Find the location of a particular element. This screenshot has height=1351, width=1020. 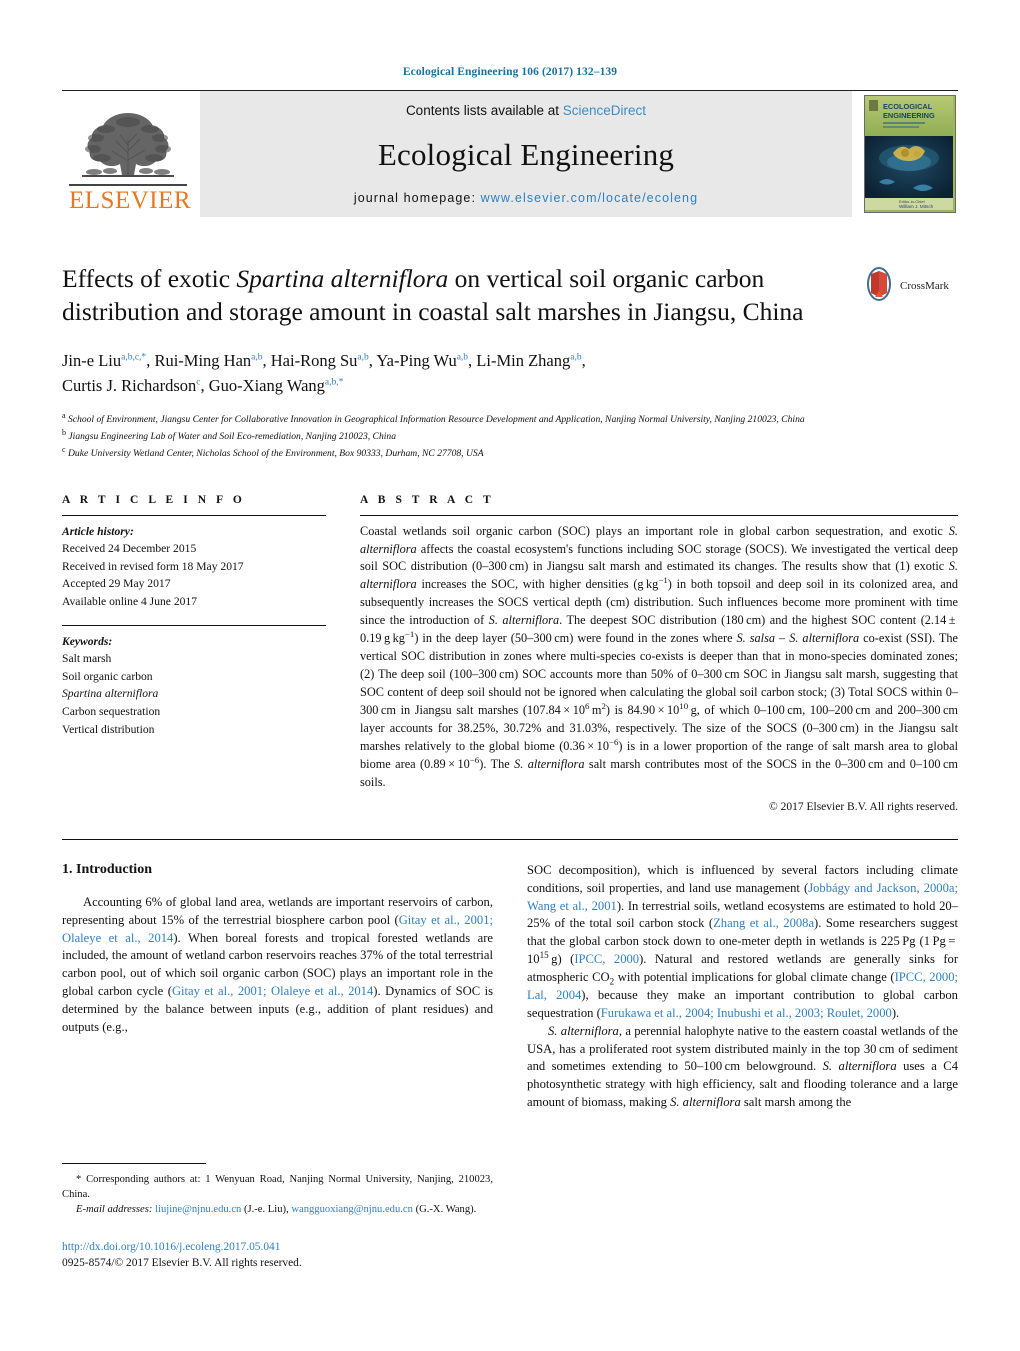

author-name: Guo-Xiang Wang is located at coordinates (266, 385).